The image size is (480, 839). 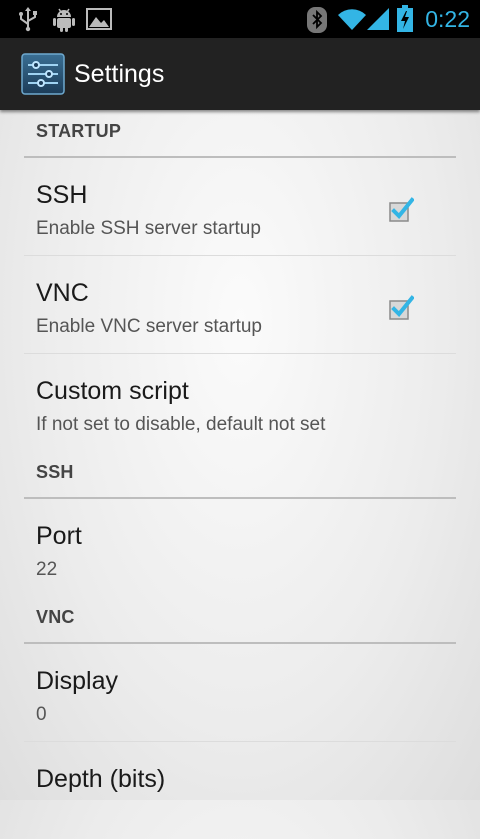 I want to click on android-debug-icon, so click(x=64, y=20).